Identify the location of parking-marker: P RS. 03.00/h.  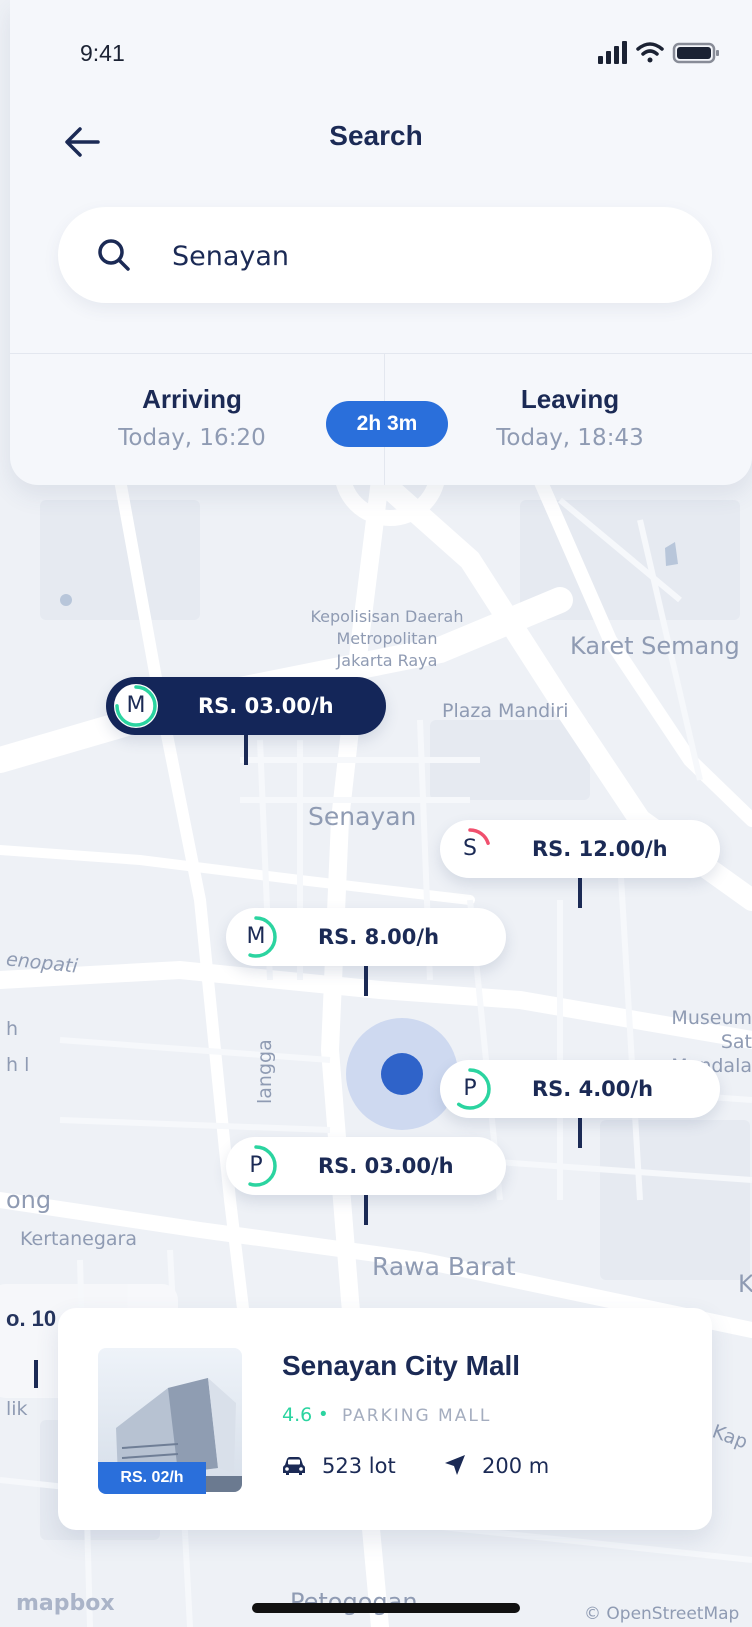
(366, 1166).